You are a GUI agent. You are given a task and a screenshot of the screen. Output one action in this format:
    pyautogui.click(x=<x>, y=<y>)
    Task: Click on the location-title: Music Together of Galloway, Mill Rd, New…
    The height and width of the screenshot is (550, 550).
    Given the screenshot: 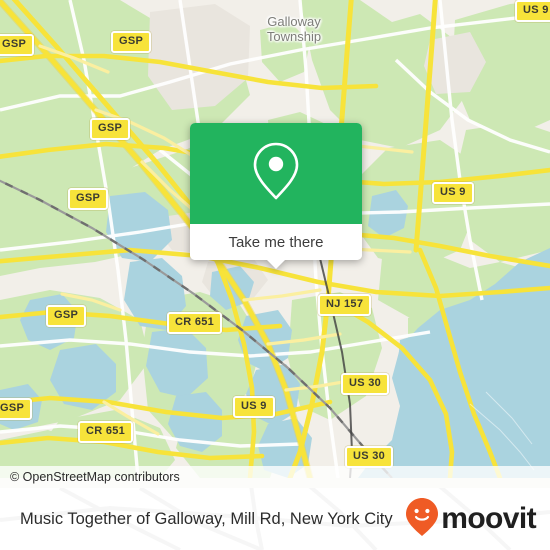 What is the action you would take?
    pyautogui.click(x=206, y=518)
    